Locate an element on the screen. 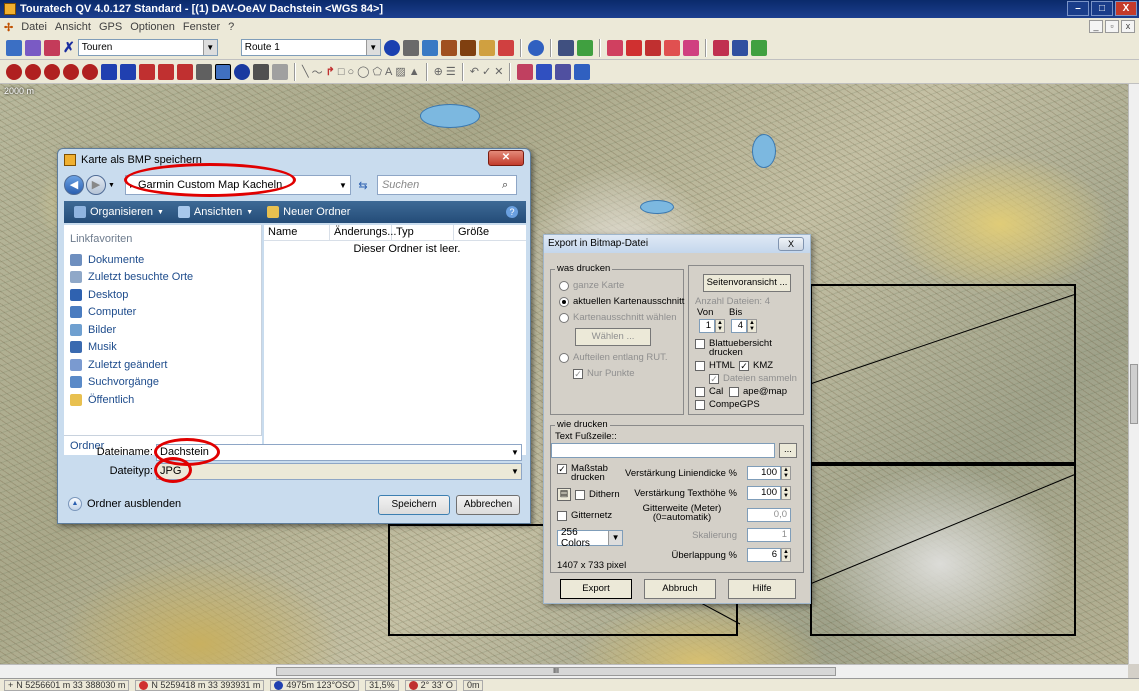  help-button: Hilfe is located at coordinates (762, 589).